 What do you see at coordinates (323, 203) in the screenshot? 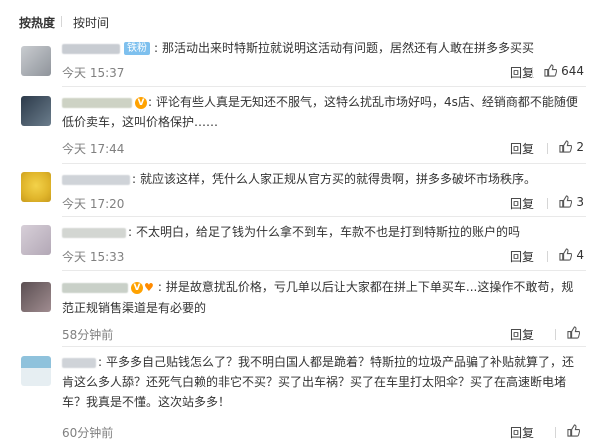
I see `comment-meta: 今天 17:20 回复 3` at bounding box center [323, 203].